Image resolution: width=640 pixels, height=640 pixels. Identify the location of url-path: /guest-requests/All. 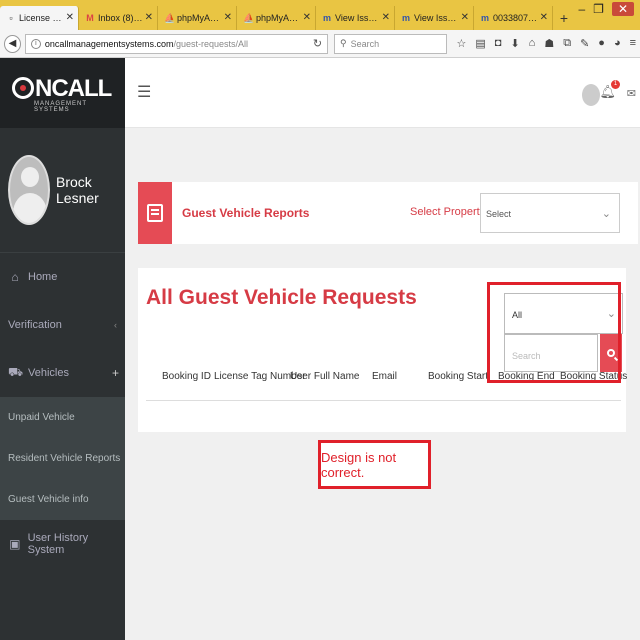
(210, 43).